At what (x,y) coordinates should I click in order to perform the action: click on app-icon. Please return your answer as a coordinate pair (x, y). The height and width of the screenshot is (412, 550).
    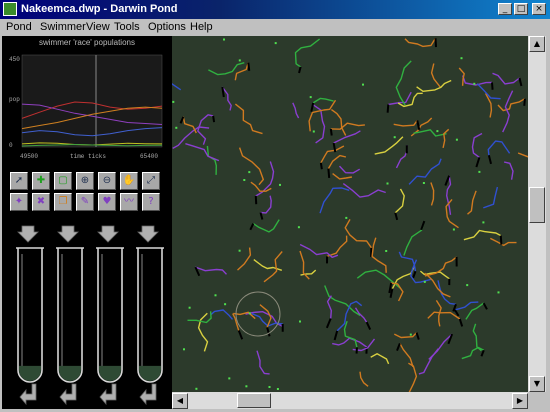
    Looking at the image, I should click on (10, 9).